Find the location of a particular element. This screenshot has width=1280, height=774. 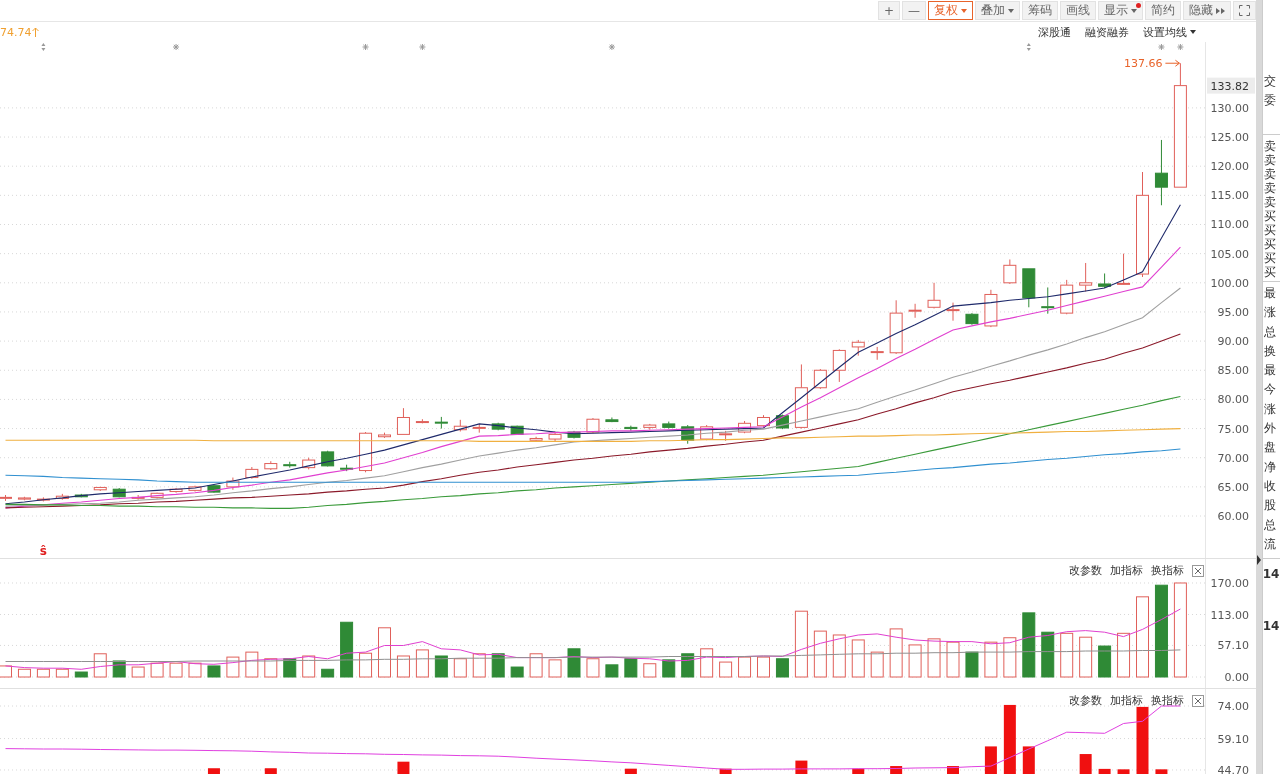

low-price-label: 74.74 is located at coordinates (16, 32).